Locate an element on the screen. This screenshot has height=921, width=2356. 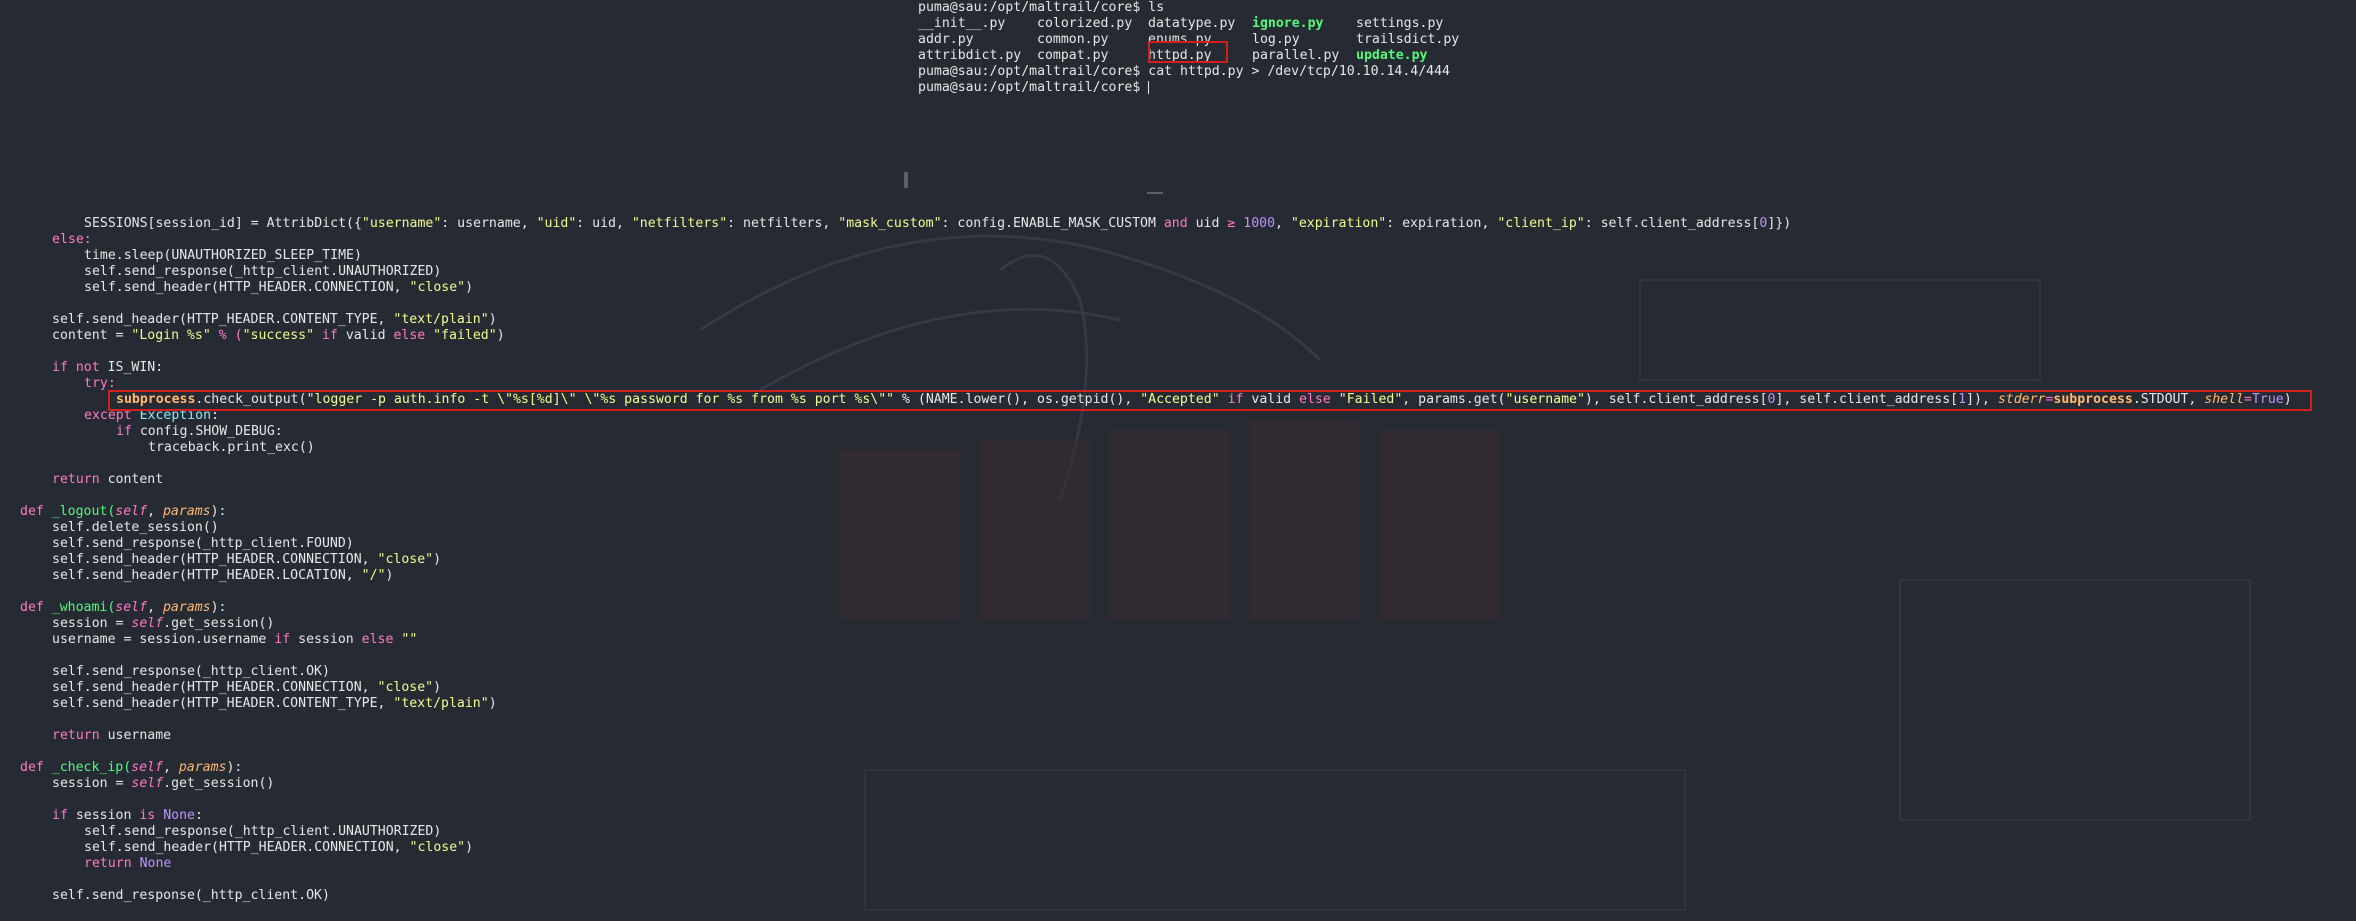
terminal-line-ls: puma@sau:/opt/maltrail/core$ ls is located at coordinates (1198, 8).